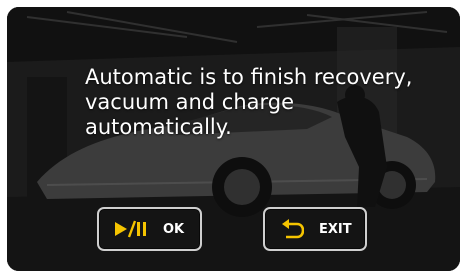 Image resolution: width=467 pixels, height=278 pixels. Describe the element at coordinates (174, 229) in the screenshot. I see `ok-button-label: OK` at that location.